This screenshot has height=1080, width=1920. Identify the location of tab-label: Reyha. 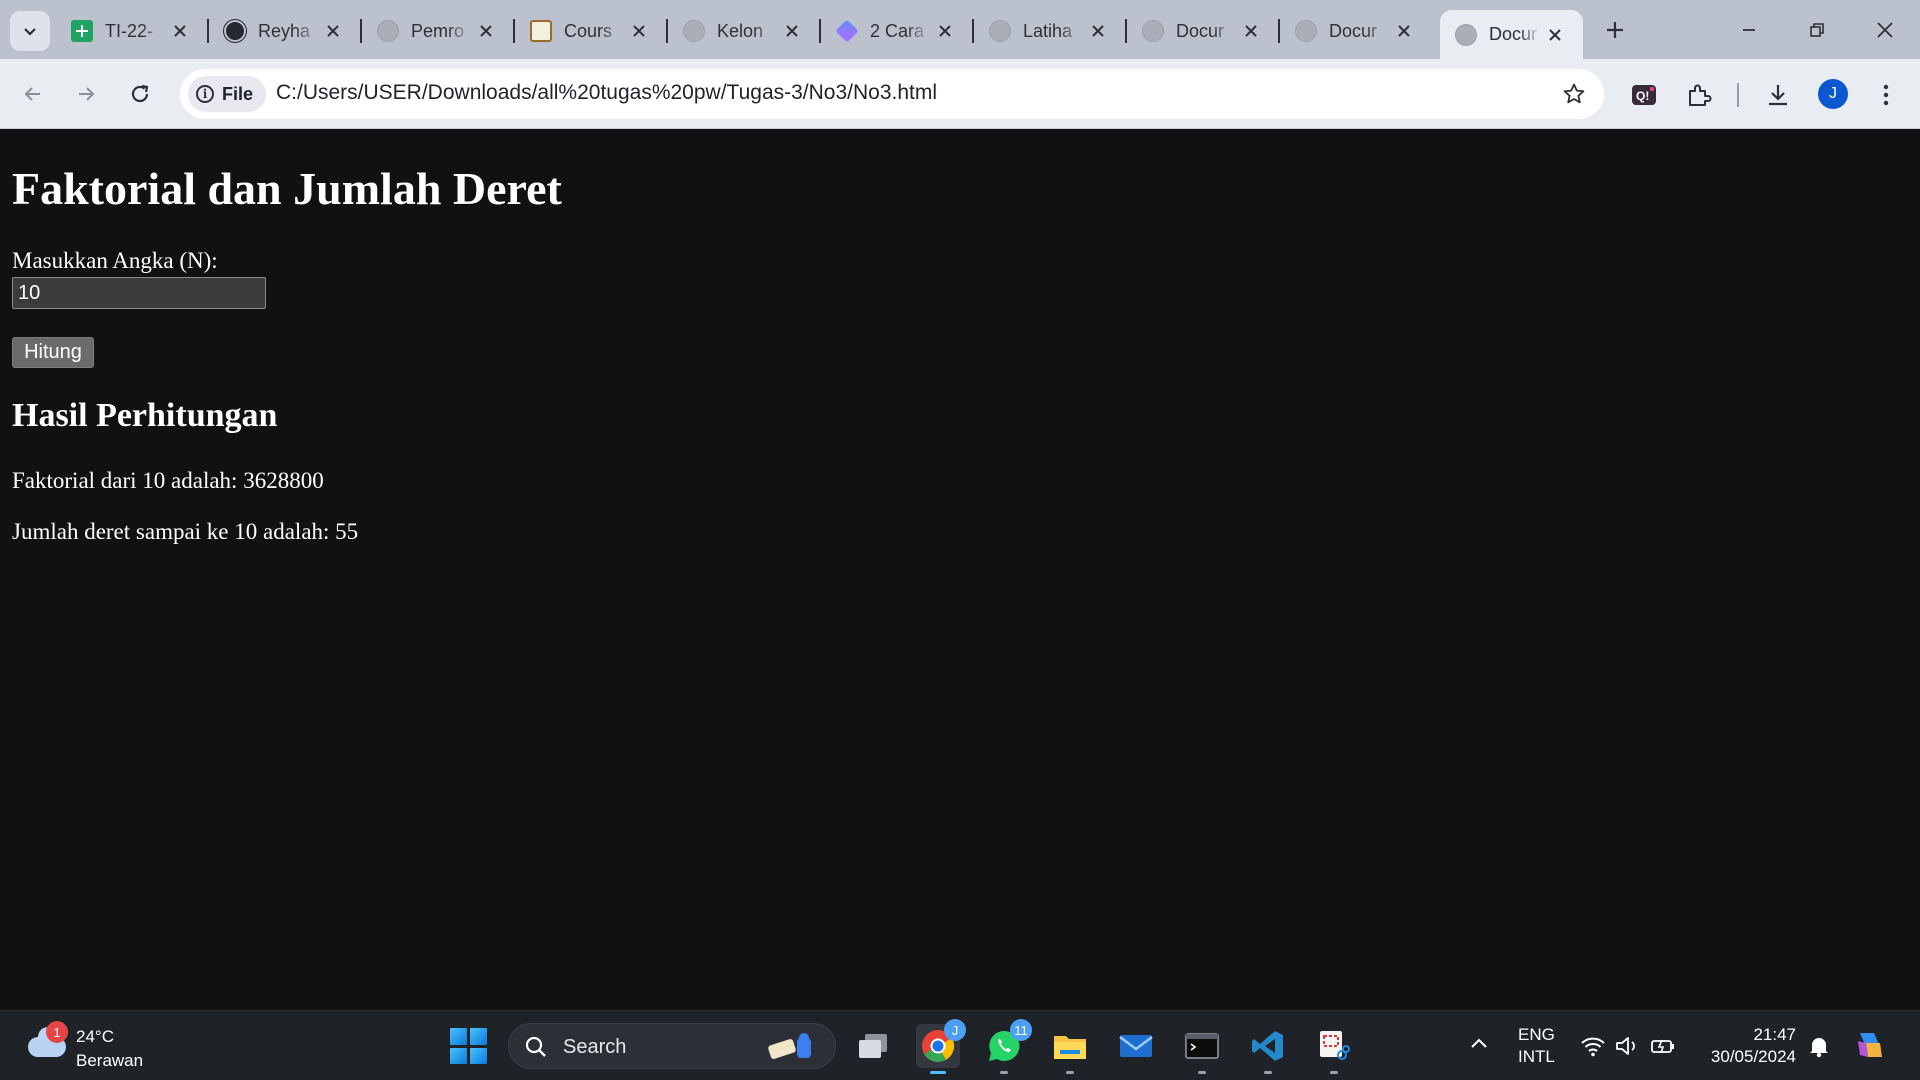
(284, 30).